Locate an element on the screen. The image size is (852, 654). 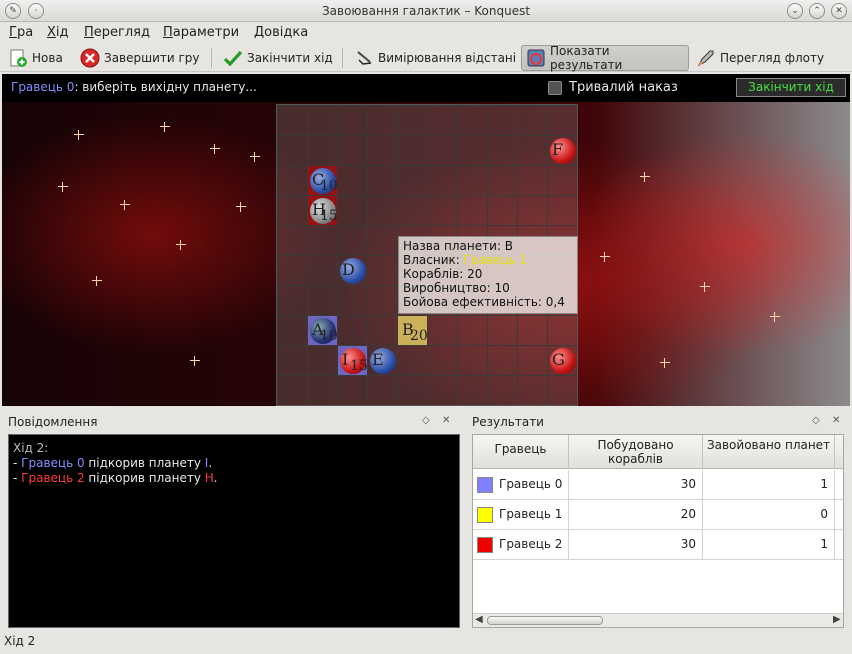
column-header-more: З is located at coordinates (839, 452).